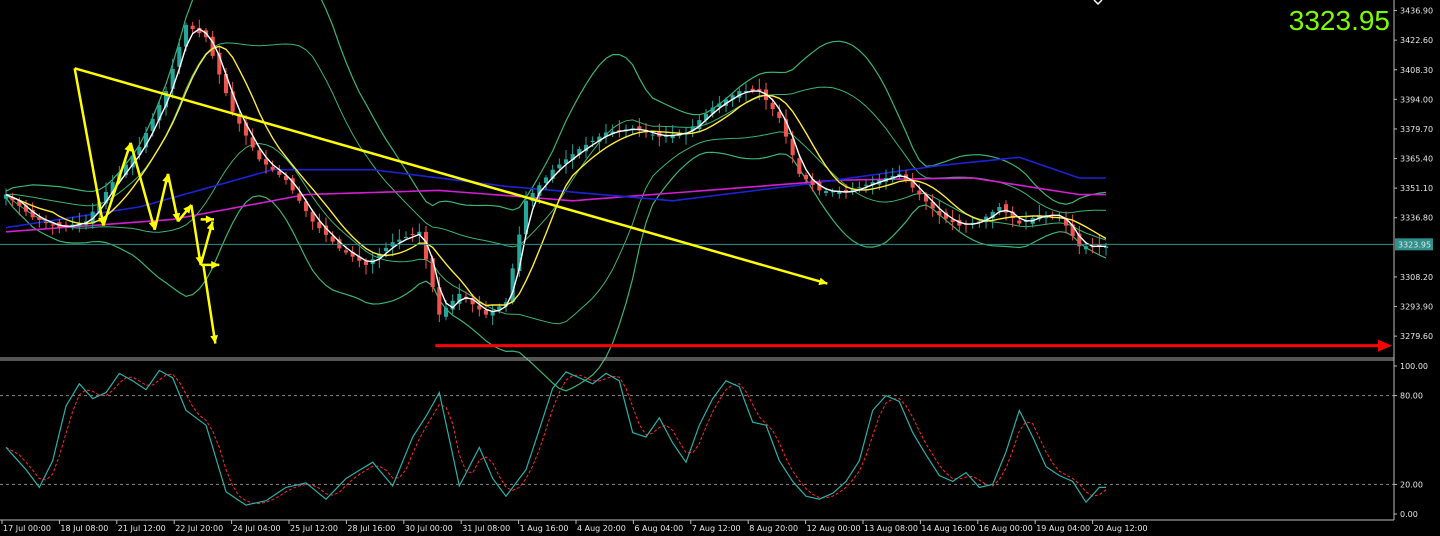 This screenshot has height=536, width=1440. What do you see at coordinates (544, 528) in the screenshot?
I see `time-tick-label: 1 Aug 16:00` at bounding box center [544, 528].